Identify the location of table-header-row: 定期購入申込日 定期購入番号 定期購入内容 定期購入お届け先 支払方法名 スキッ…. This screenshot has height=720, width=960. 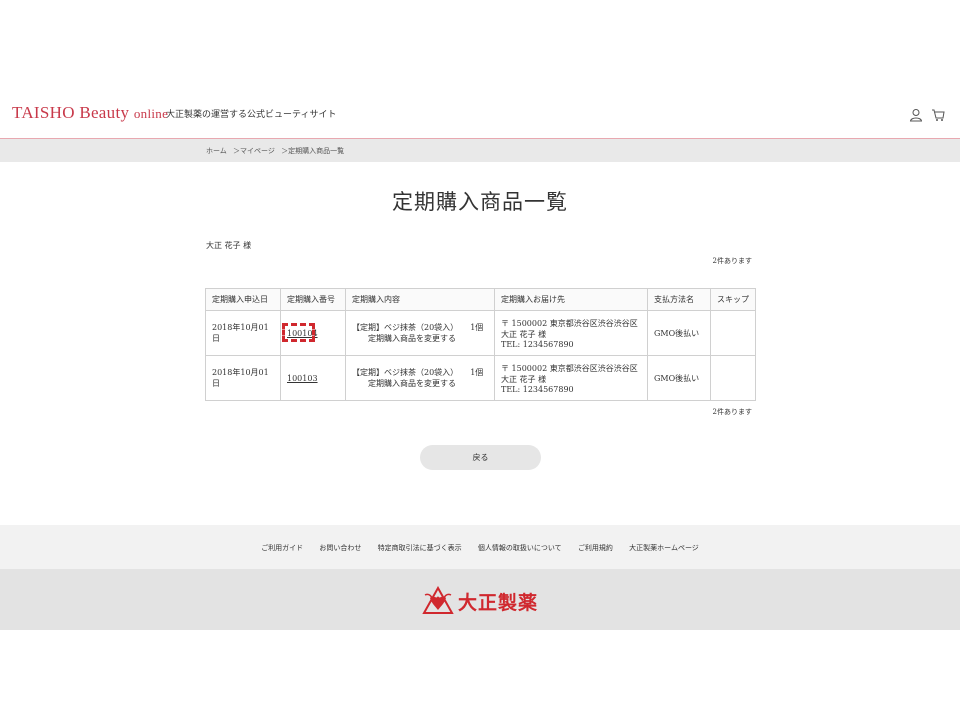
(480, 299).